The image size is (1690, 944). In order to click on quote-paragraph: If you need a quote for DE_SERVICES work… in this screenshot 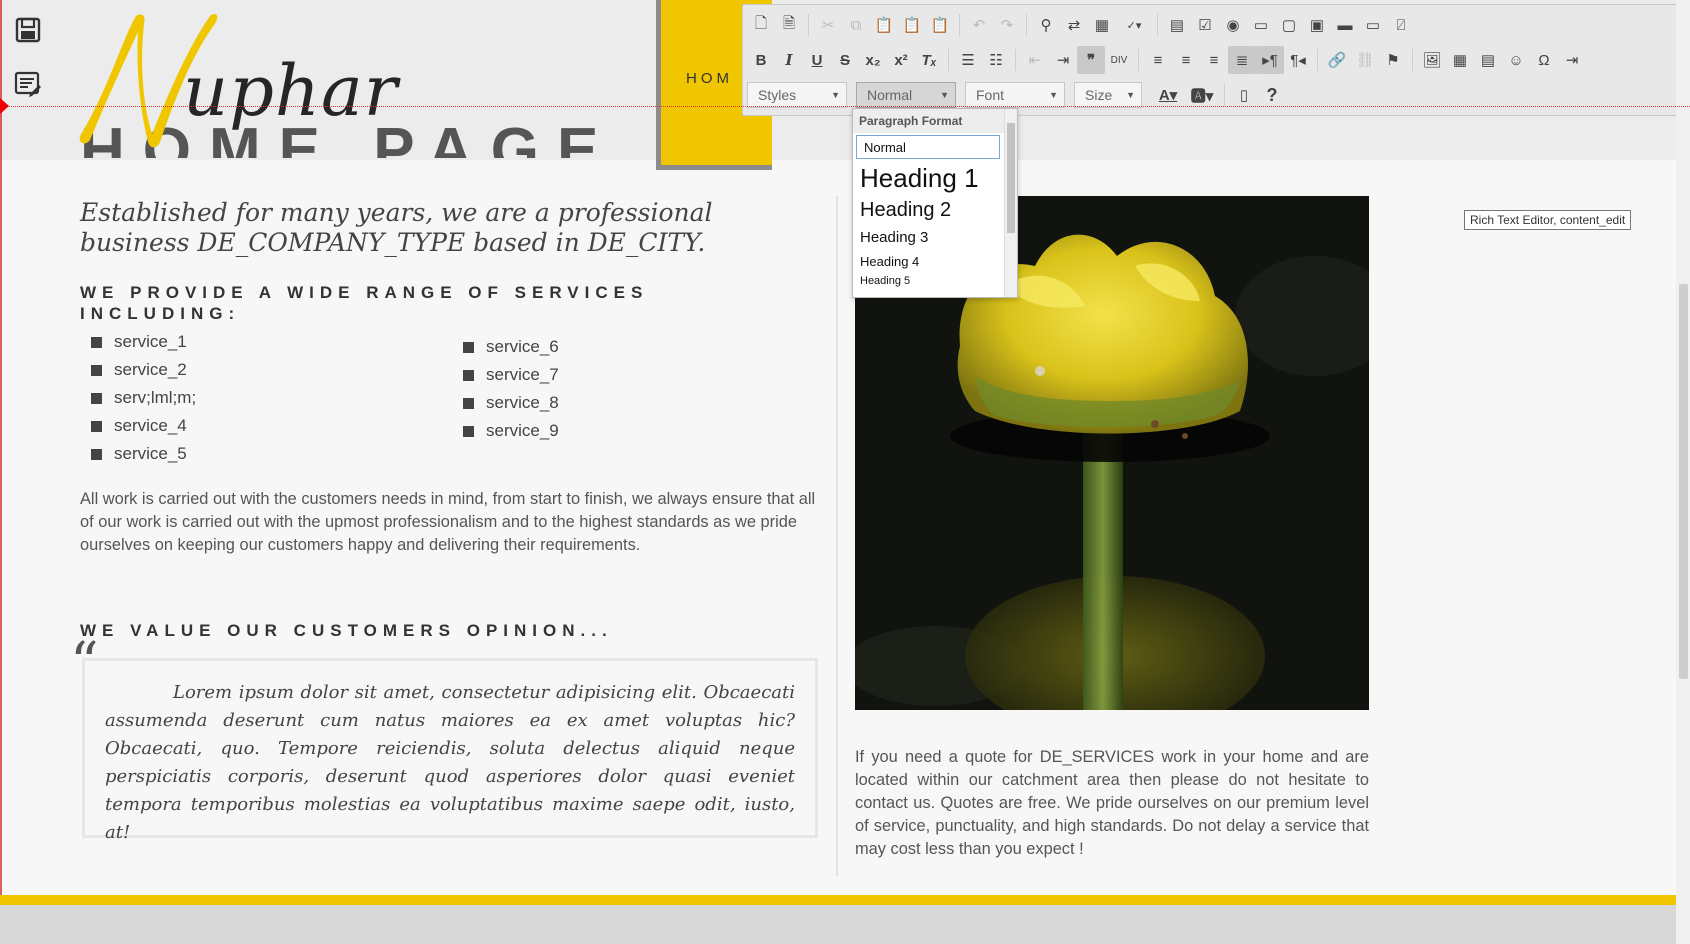, I will do `click(1112, 803)`.